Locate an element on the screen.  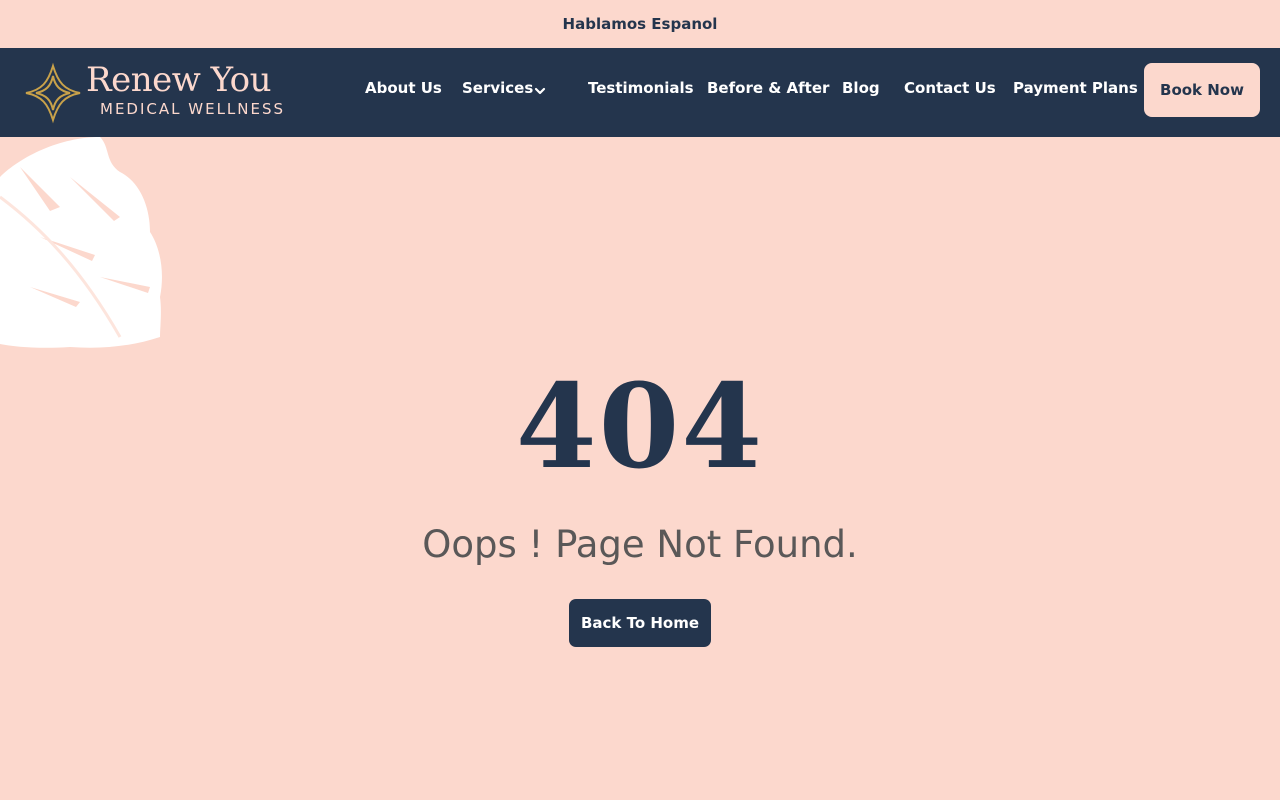
spanish-notice: Hablamos Espanol is located at coordinates (640, 24).